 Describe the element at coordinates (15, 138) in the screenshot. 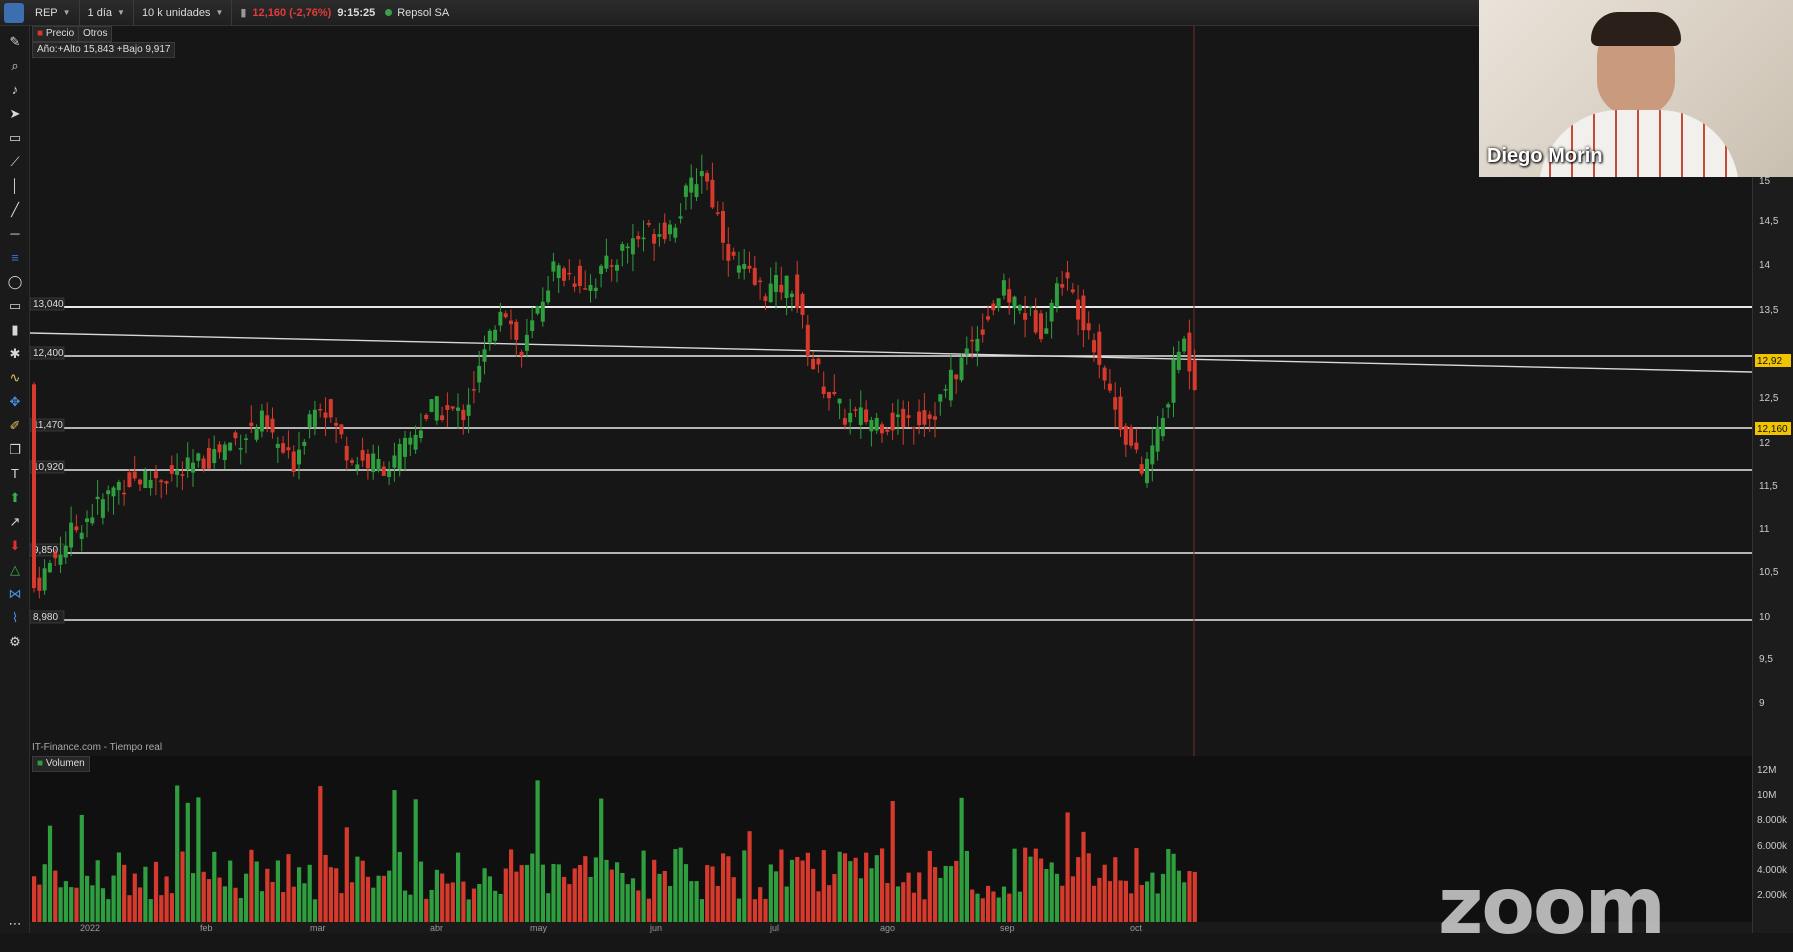

I see `ruler-icon: ▭` at that location.